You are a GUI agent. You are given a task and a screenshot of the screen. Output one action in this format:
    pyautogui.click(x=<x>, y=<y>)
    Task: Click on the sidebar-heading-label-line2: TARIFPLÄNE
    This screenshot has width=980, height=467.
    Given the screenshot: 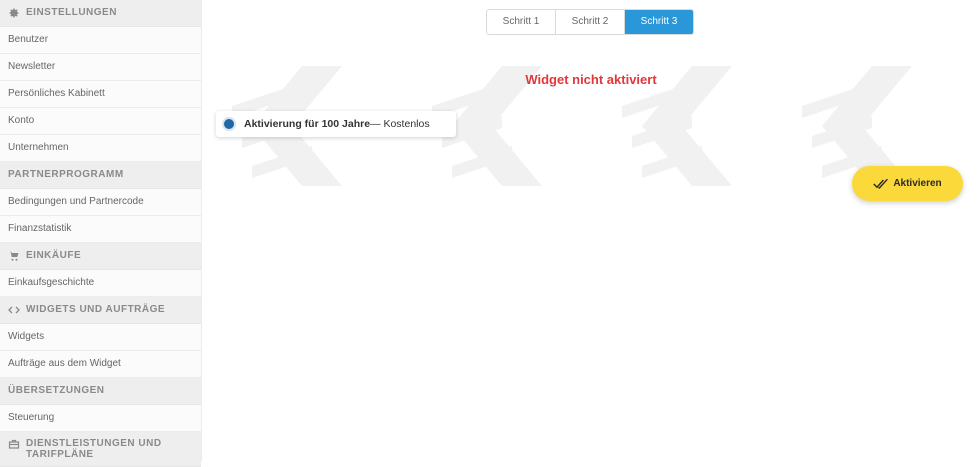 What is the action you would take?
    pyautogui.click(x=60, y=454)
    